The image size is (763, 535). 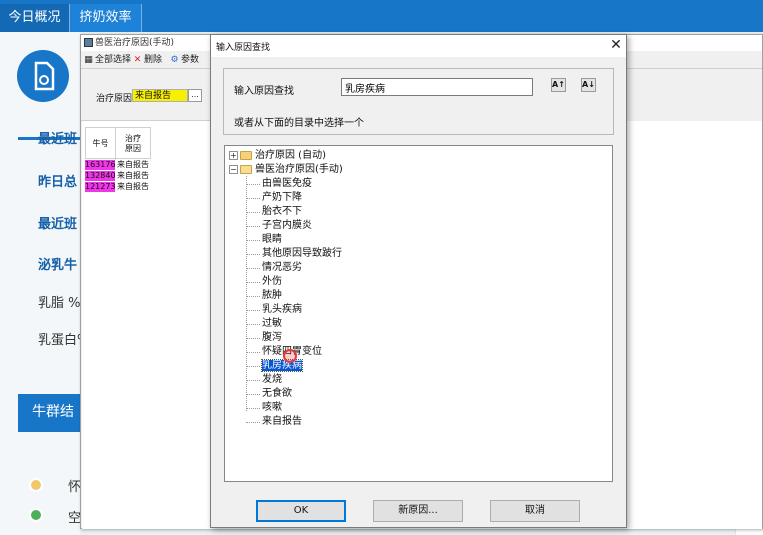 I want to click on ok-button: OK, so click(x=301, y=511).